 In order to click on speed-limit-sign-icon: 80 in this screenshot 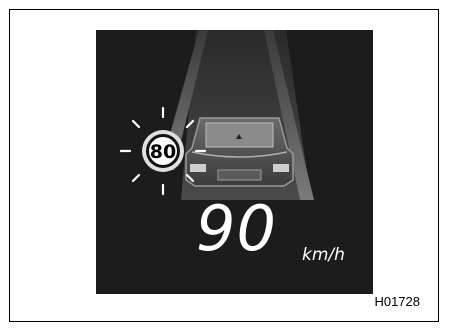, I will do `click(163, 151)`.